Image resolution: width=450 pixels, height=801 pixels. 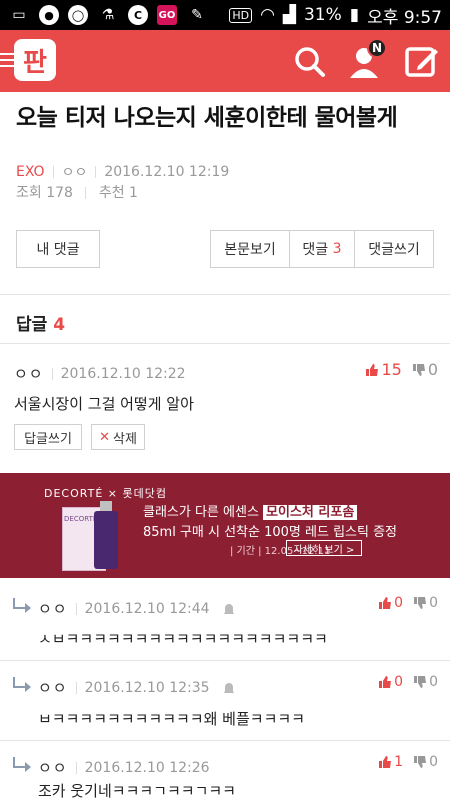 I want to click on search-button, so click(x=310, y=62).